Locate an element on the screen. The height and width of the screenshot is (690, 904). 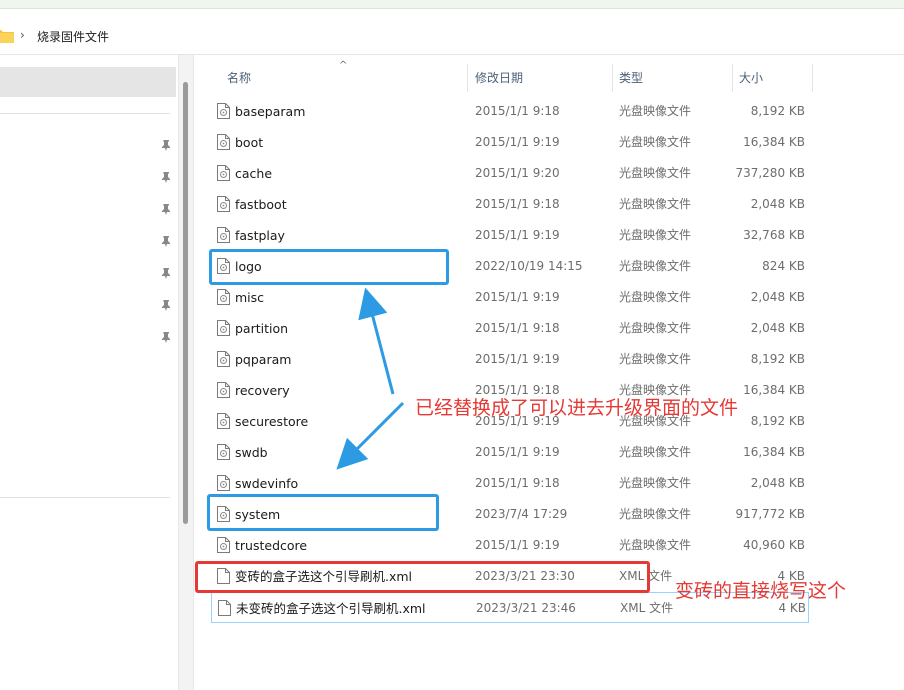
arrow-to-logo is located at coordinates (376, 341).